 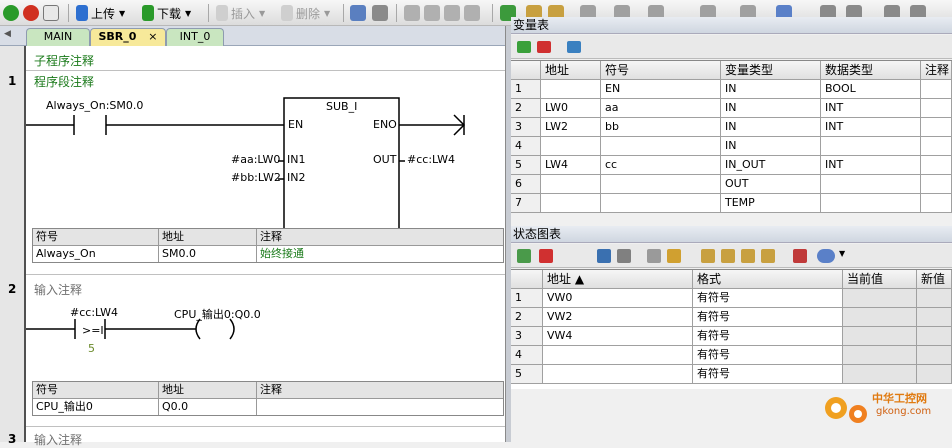 What do you see at coordinates (358, 13) in the screenshot?
I see `network-button` at bounding box center [358, 13].